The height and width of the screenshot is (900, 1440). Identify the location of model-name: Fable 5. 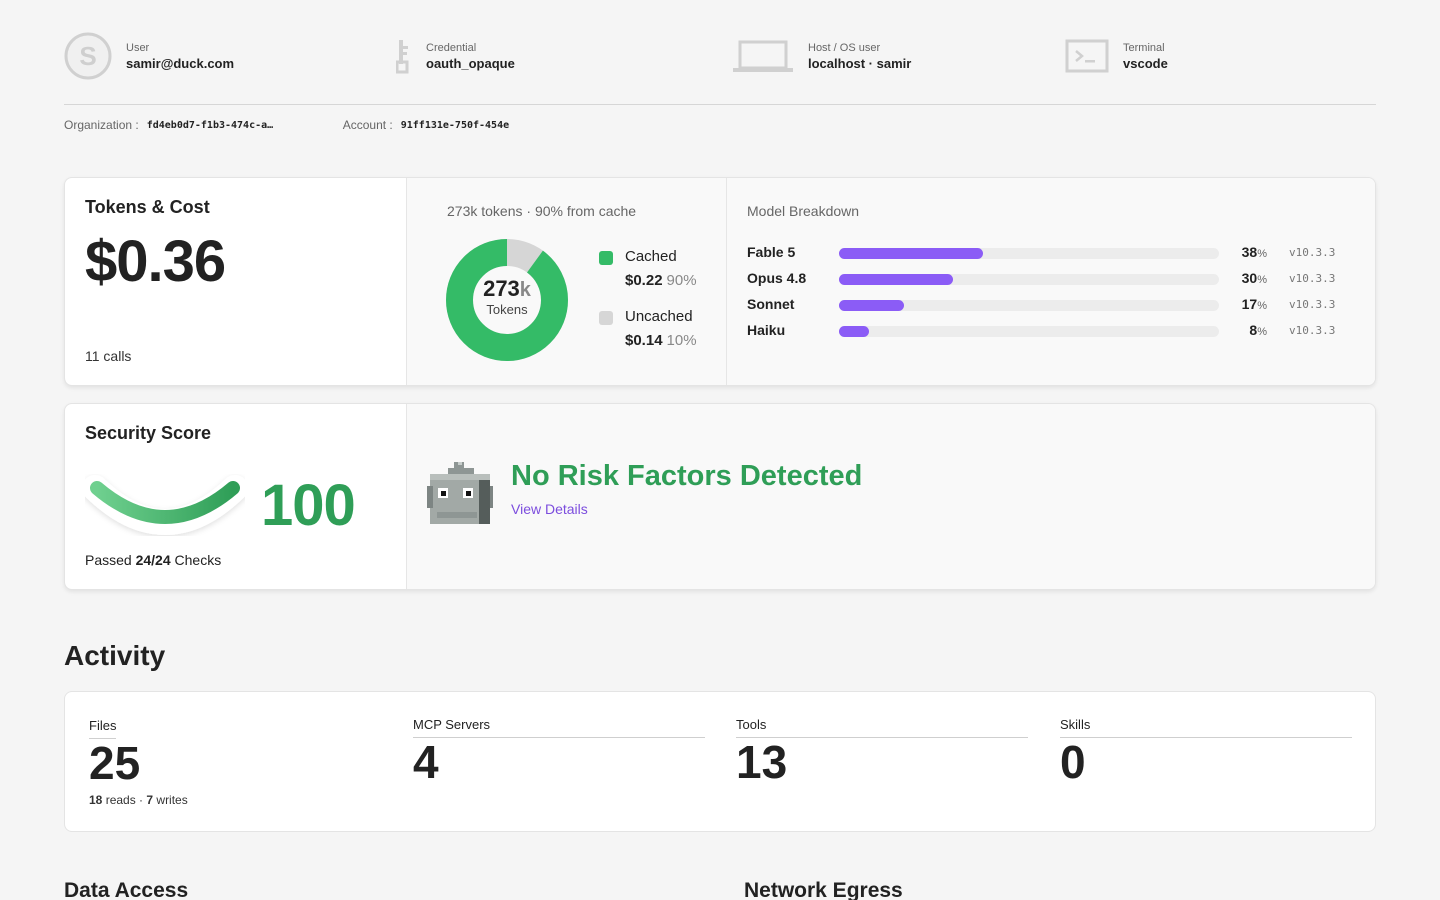
(771, 252).